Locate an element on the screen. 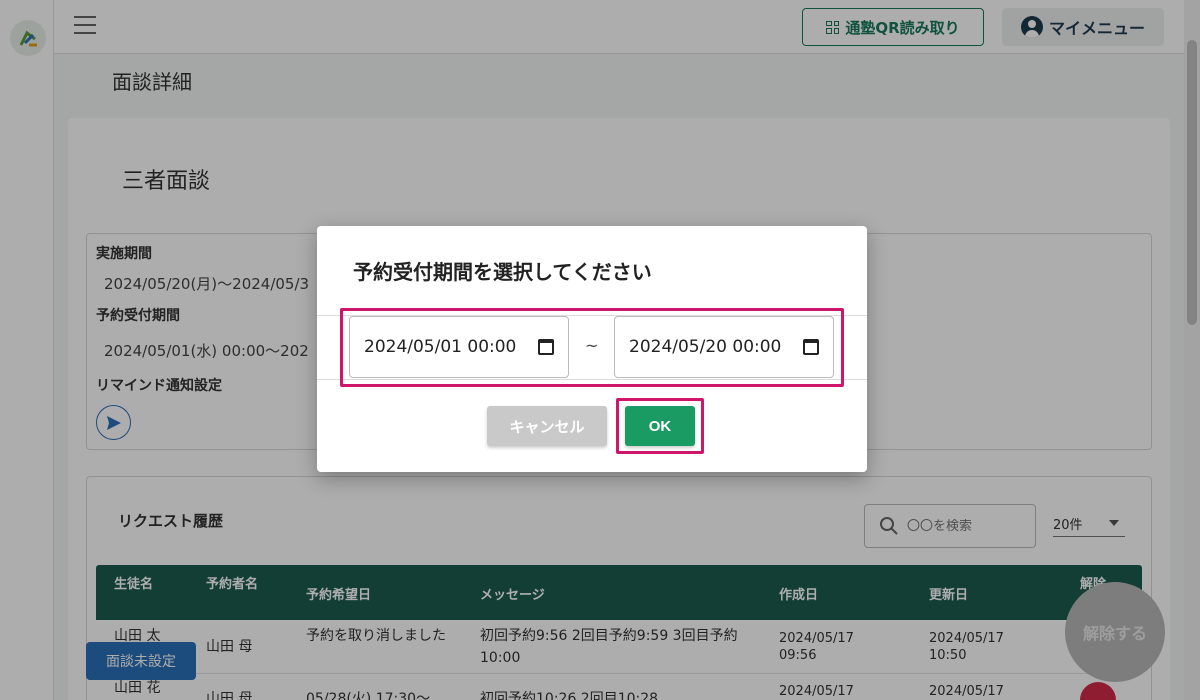  cancel-button: キャンセル is located at coordinates (547, 426).